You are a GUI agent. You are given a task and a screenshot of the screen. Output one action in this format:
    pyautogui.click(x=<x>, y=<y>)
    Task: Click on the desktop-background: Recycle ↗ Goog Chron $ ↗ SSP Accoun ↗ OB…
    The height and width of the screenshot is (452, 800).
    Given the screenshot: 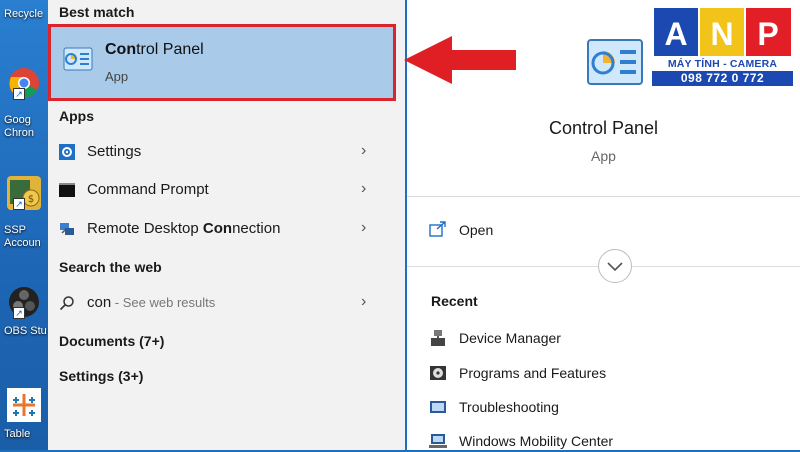 What is the action you would take?
    pyautogui.click(x=24, y=225)
    